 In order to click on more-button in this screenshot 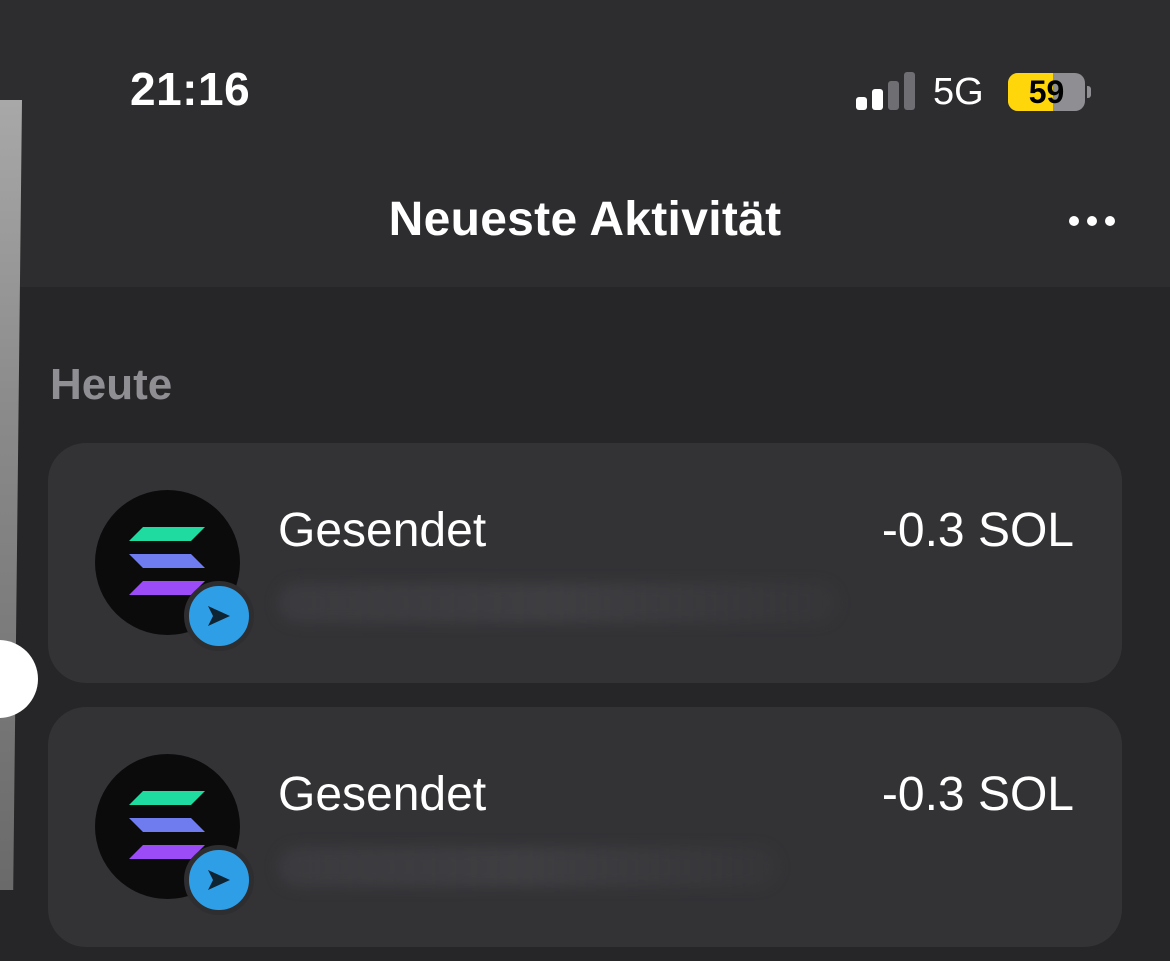, I will do `click(1092, 221)`.